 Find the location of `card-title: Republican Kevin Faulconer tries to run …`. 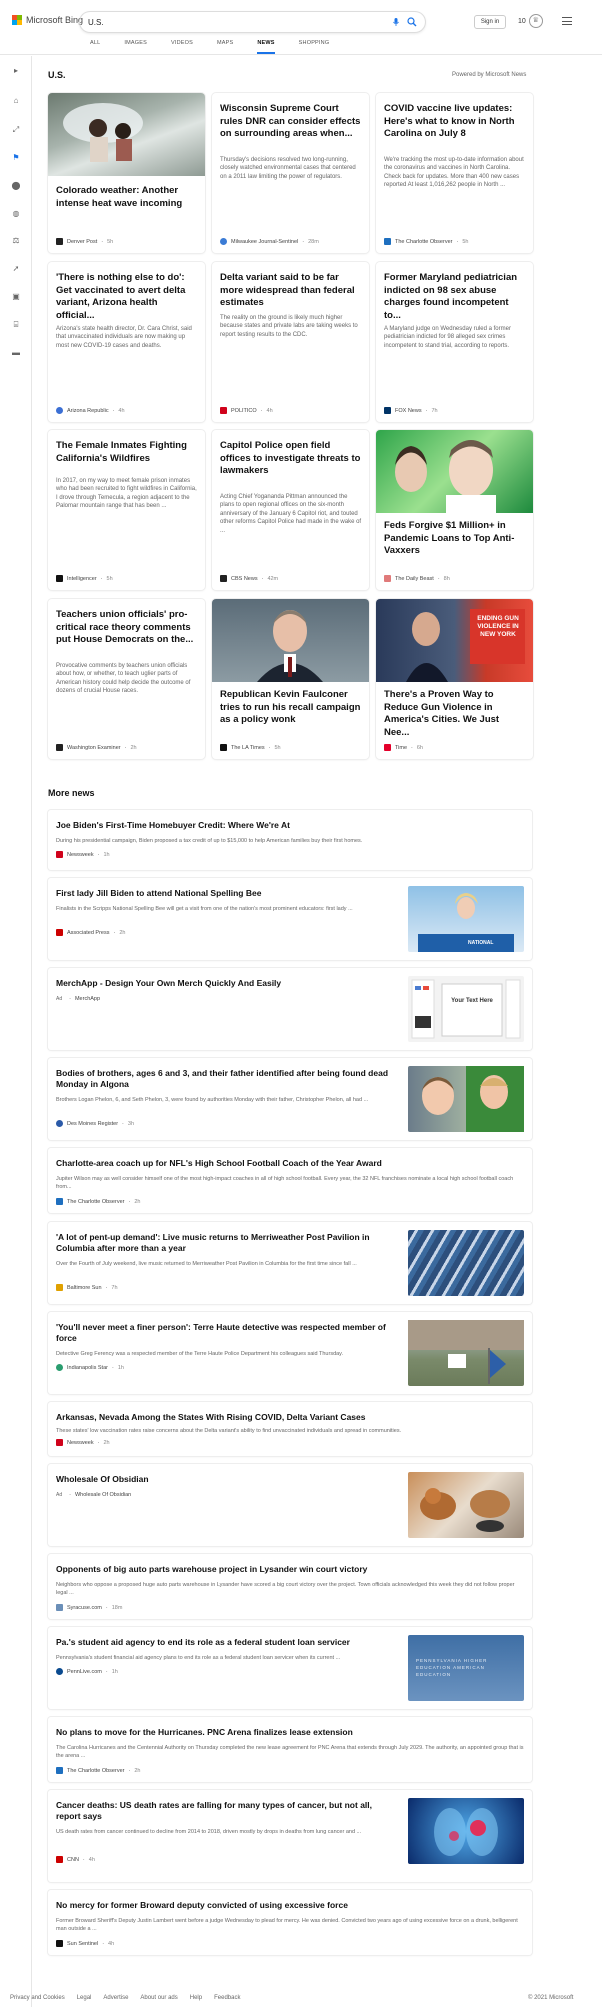

card-title: Republican Kevin Faulconer tries to run … is located at coordinates (290, 707).